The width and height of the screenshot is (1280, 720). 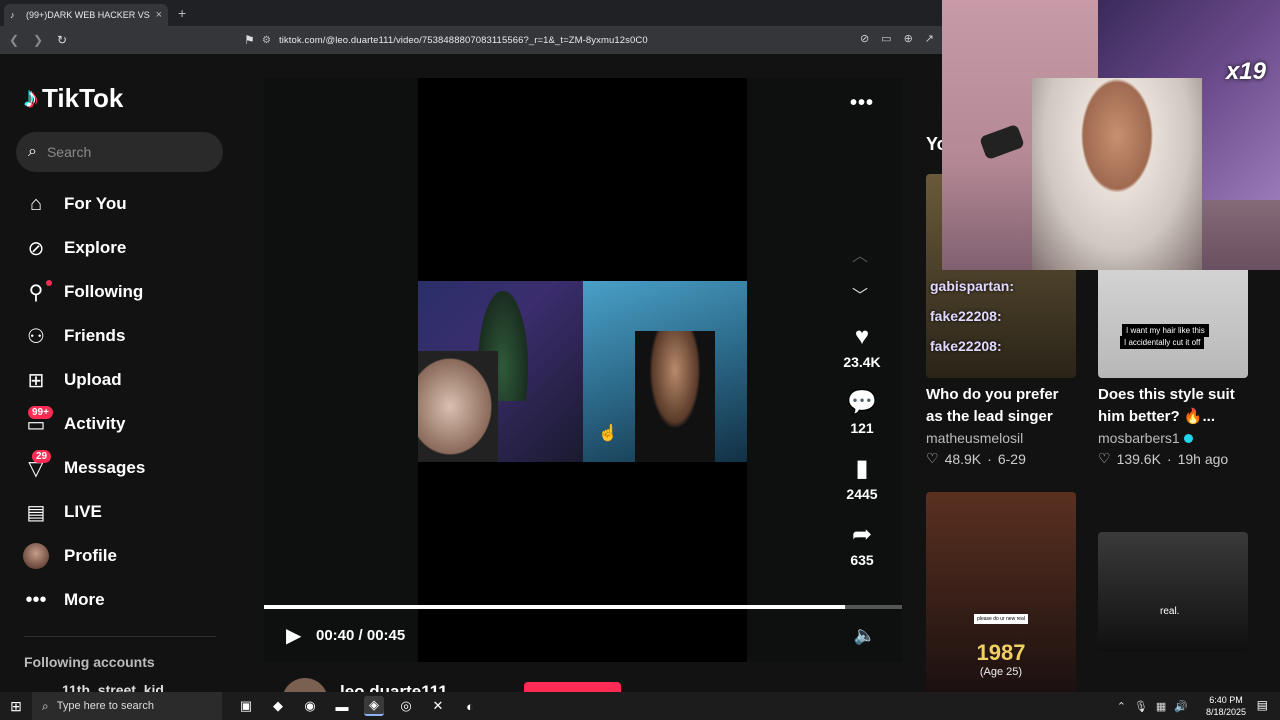 I want to click on more-icon: •••, so click(x=36, y=599).